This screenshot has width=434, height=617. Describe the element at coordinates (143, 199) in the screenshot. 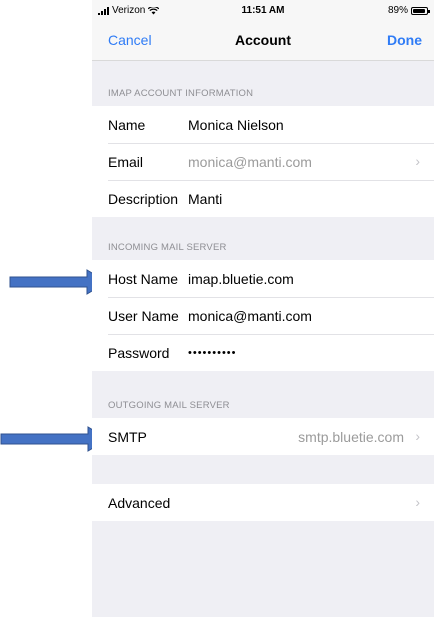

I see `description-label: Description` at that location.